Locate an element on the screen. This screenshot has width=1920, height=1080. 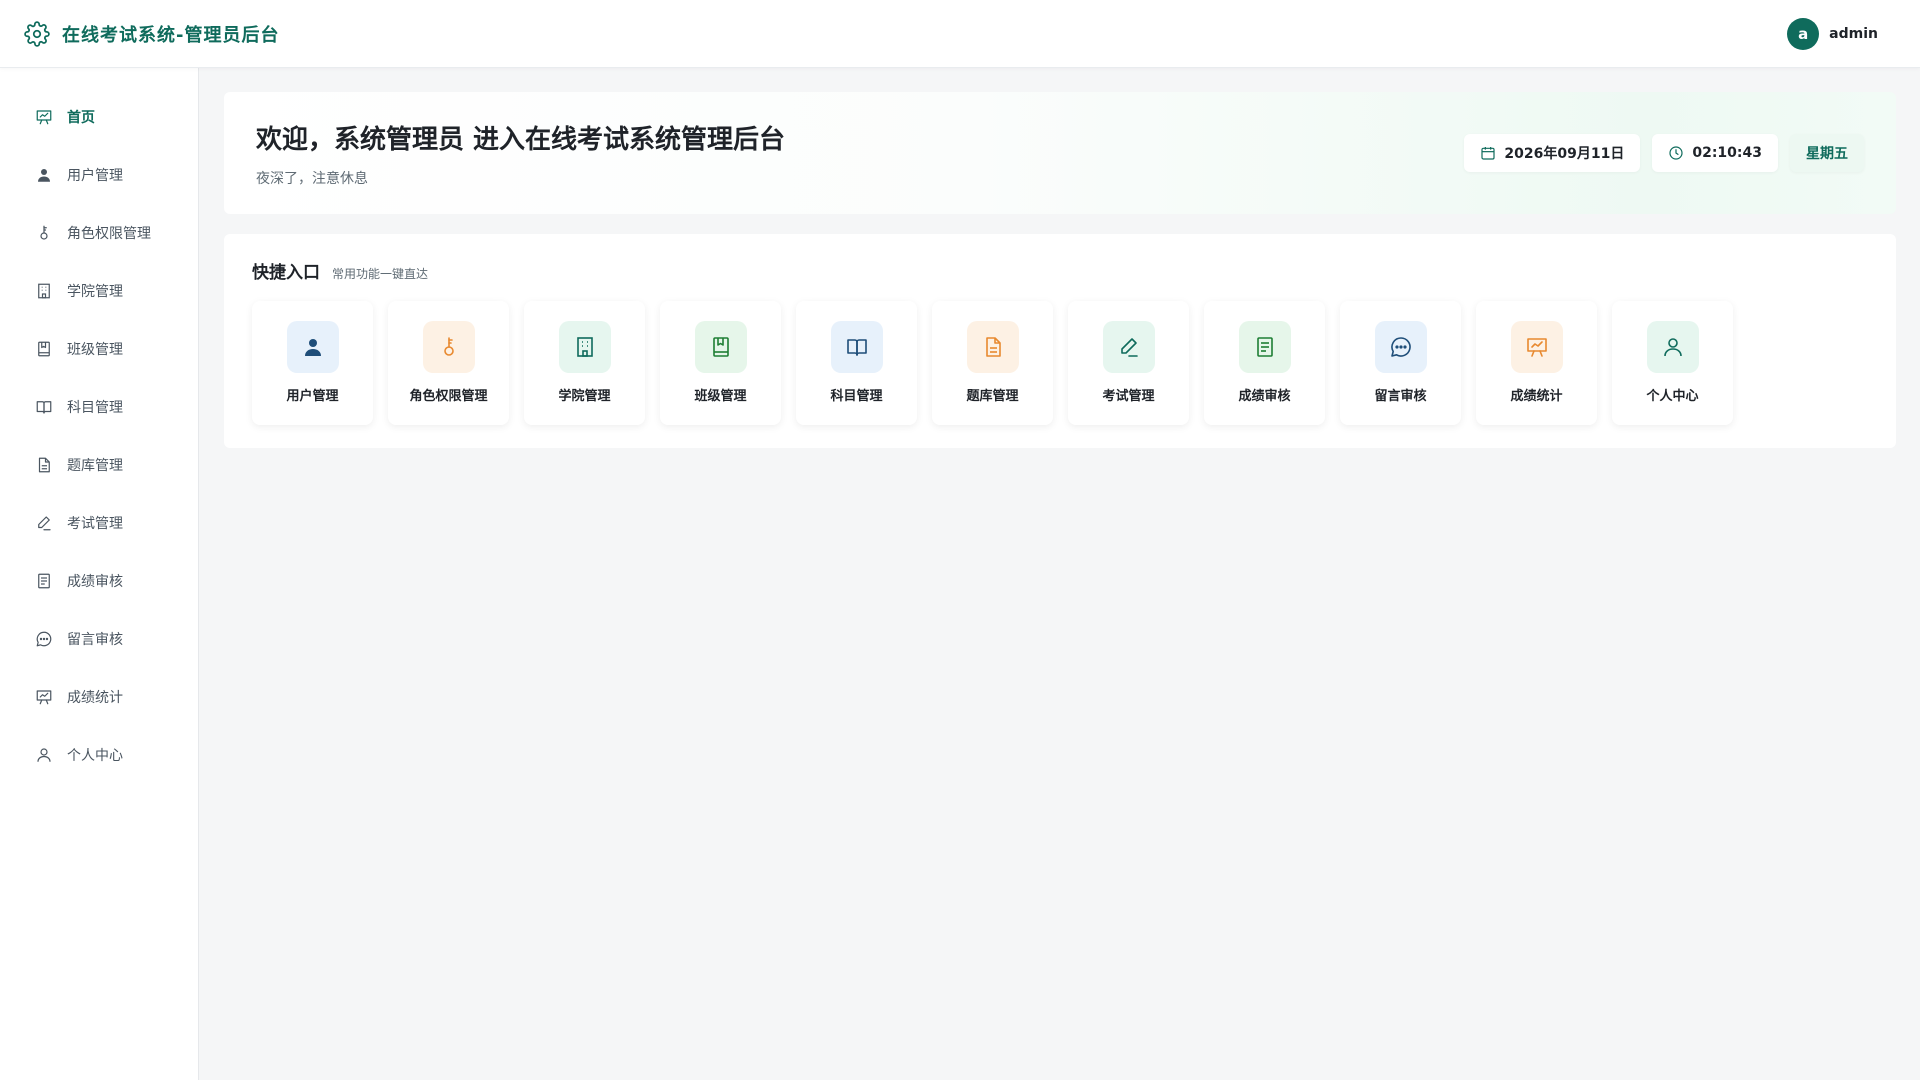
quick-card-score-stats: 成绩统计 is located at coordinates (1536, 363).